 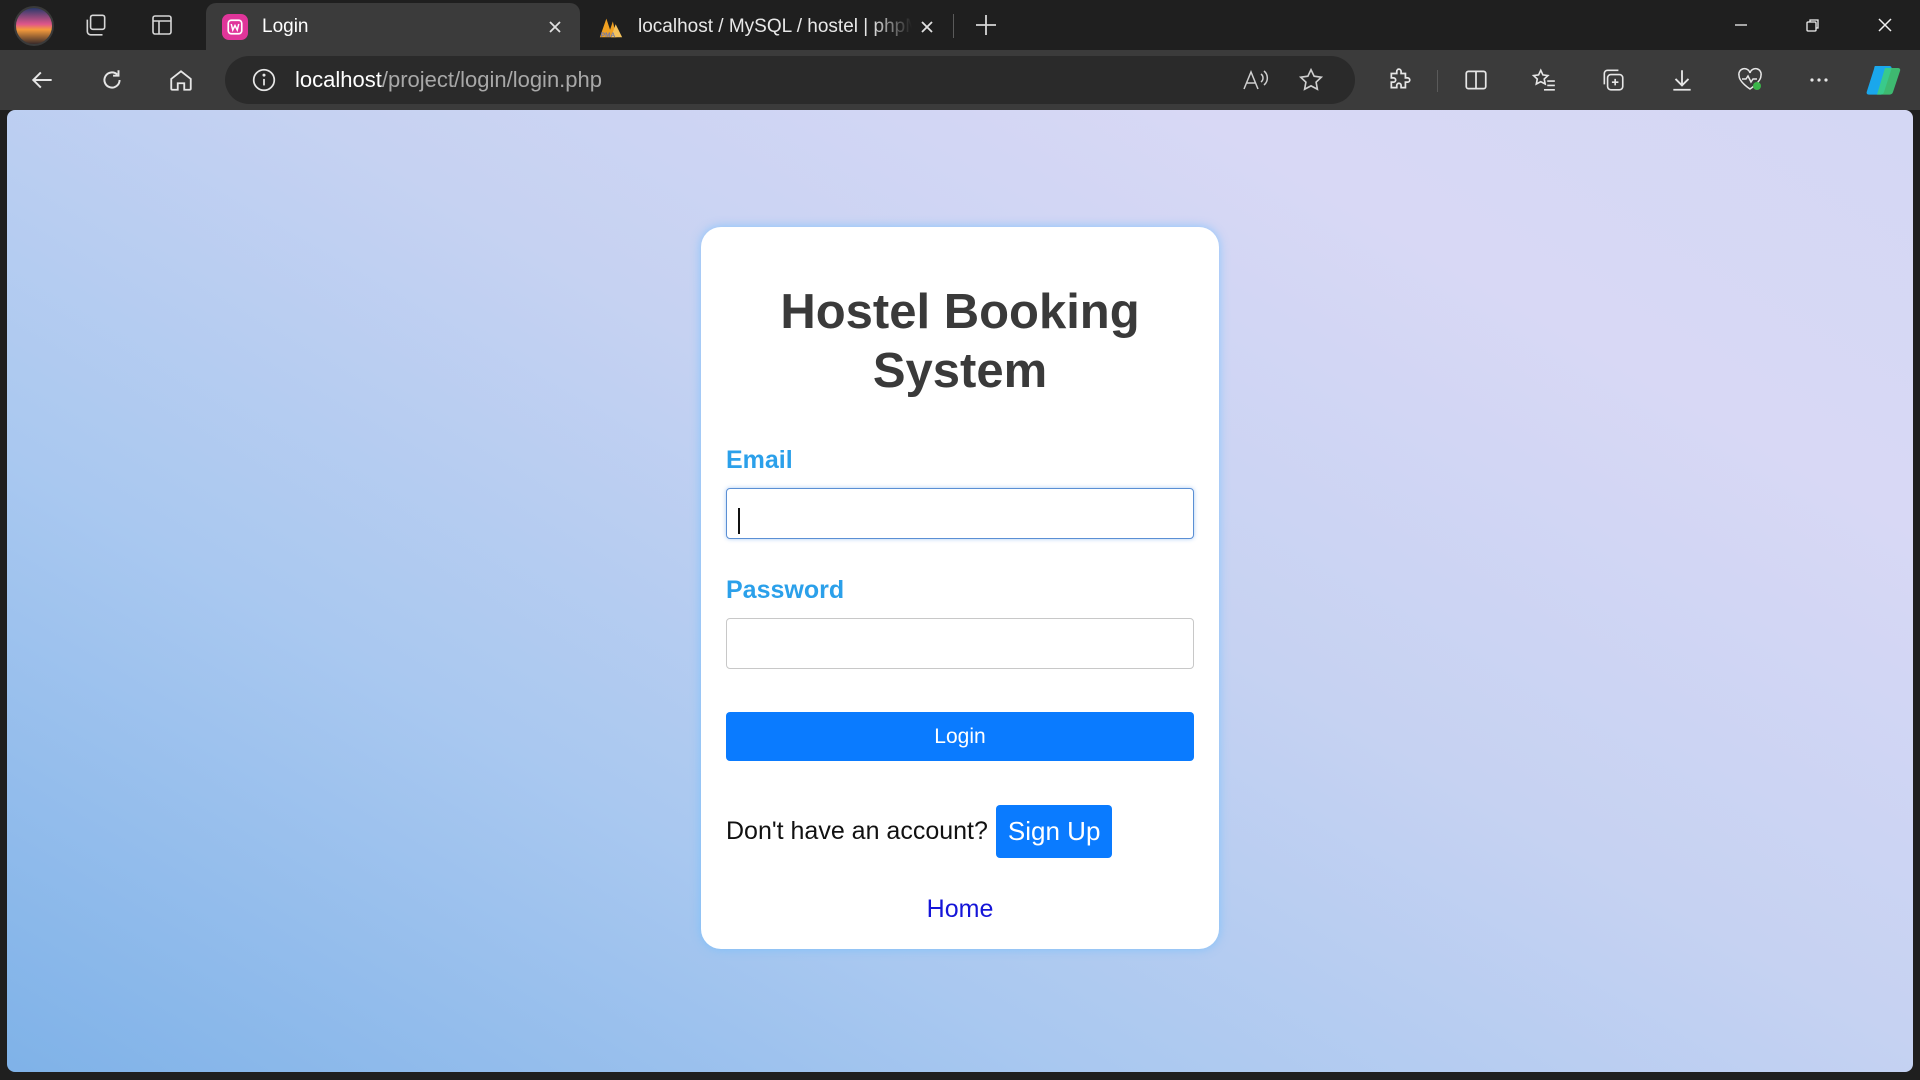 I want to click on window-bottom-edge, so click(x=960, y=1076).